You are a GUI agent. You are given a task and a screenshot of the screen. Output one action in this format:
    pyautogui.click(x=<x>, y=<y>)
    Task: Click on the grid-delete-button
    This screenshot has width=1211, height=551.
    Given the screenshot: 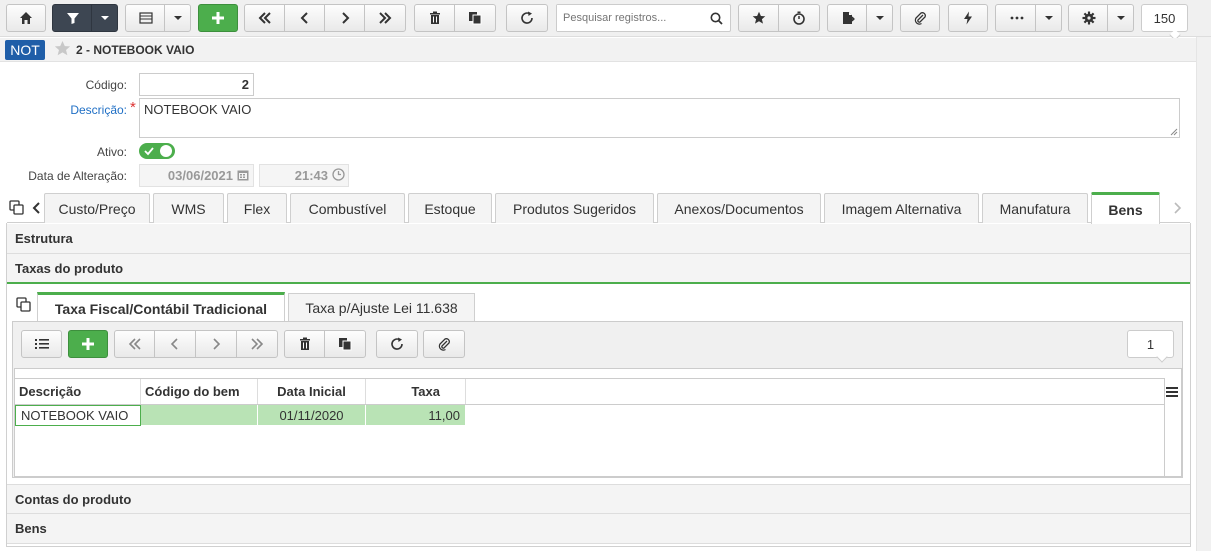 What is the action you would take?
    pyautogui.click(x=304, y=344)
    